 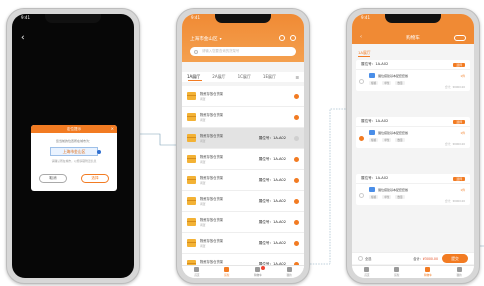 I want to click on cancel-button: 取消, so click(x=53, y=178).